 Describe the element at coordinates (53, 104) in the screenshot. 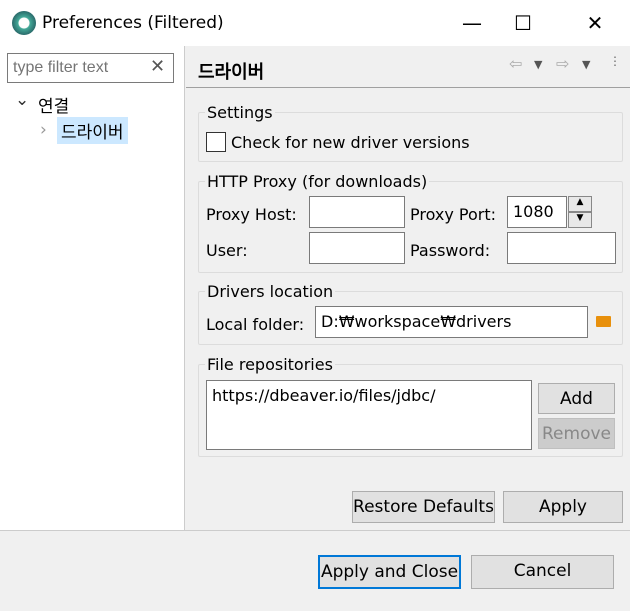

I see `tree-item-connection: 연결` at that location.